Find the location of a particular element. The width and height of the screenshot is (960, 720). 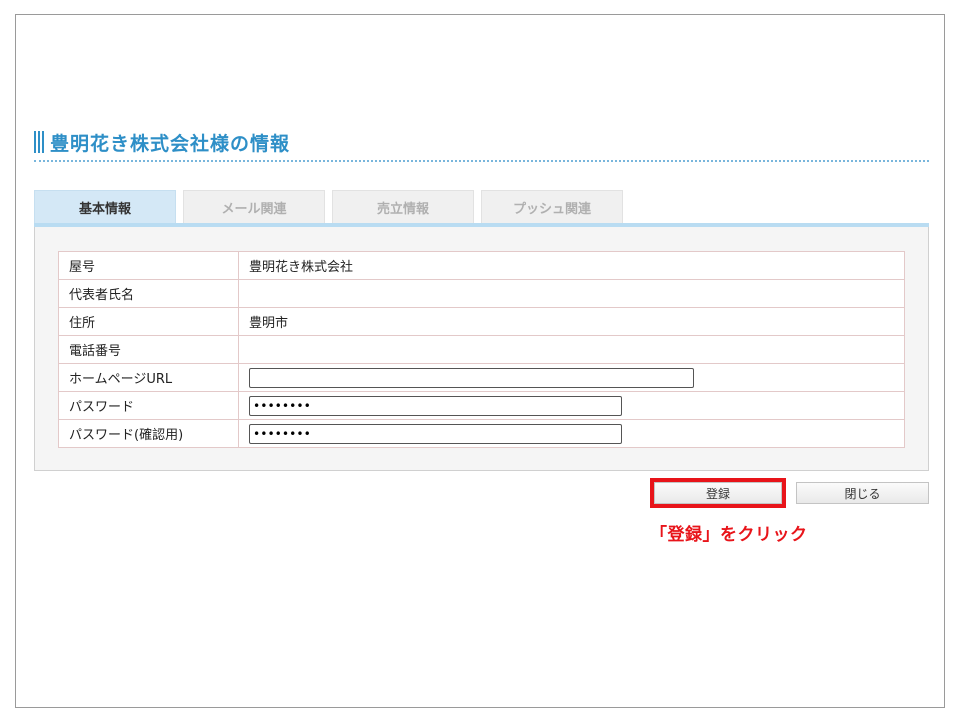

page-title-text: 豊明花き株式会社様の情報 is located at coordinates (170, 143).